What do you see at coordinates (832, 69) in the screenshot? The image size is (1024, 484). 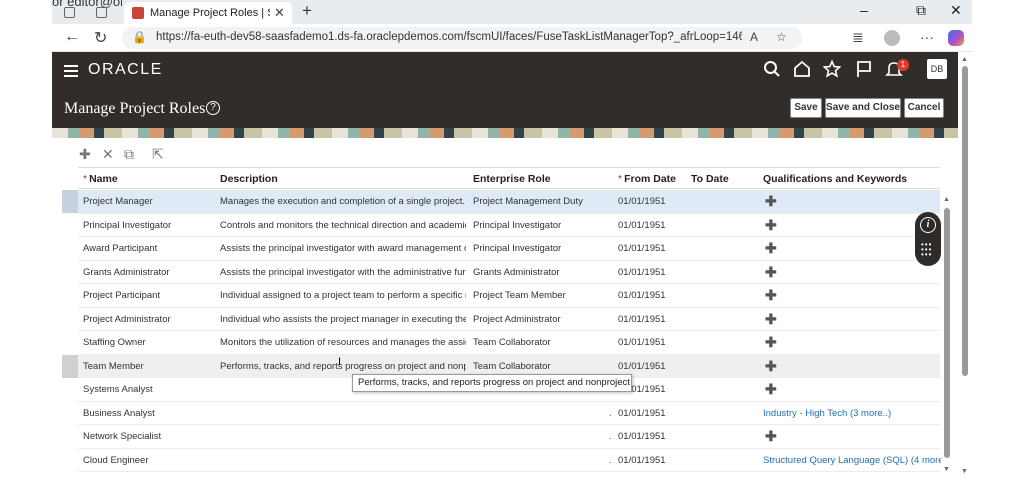 I see `star-icon` at bounding box center [832, 69].